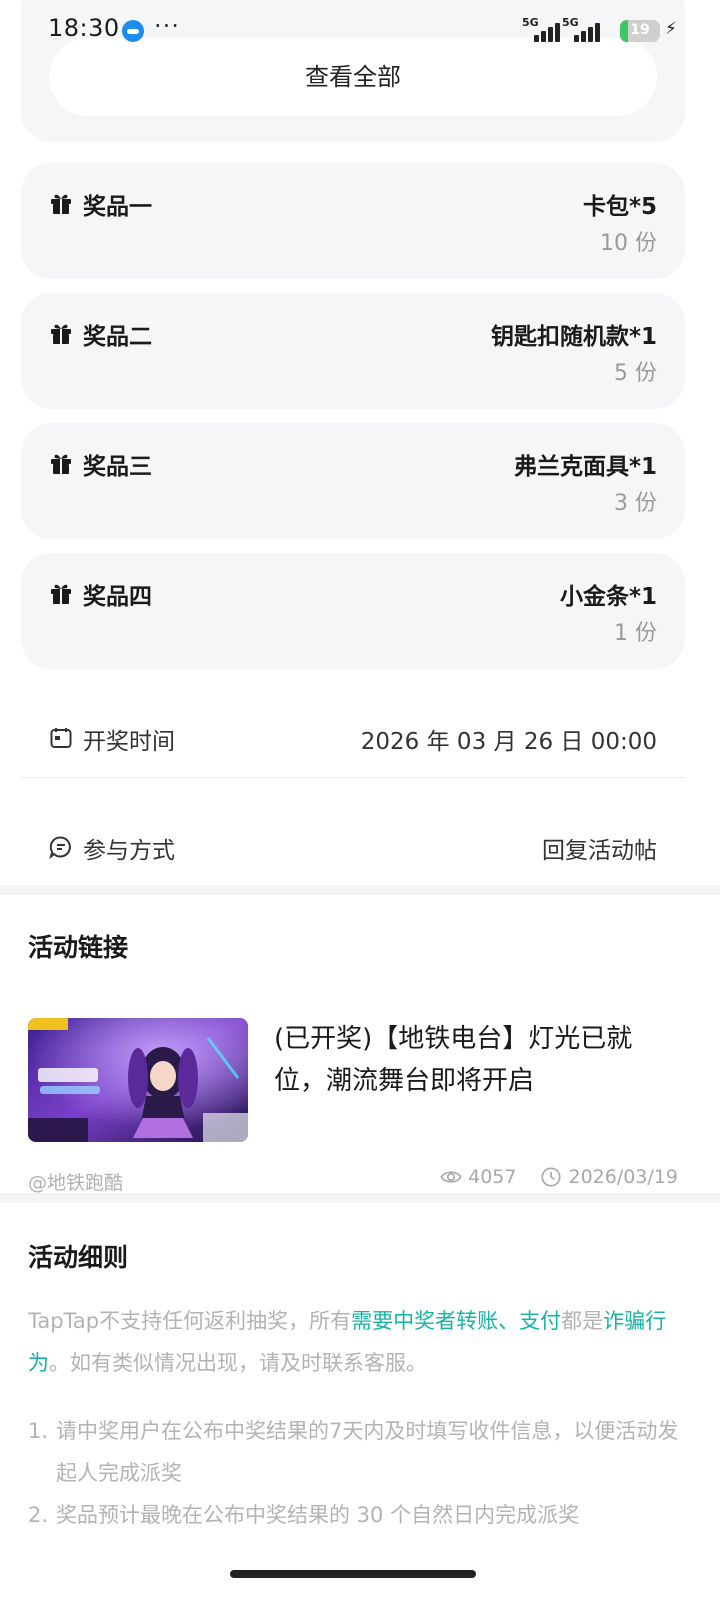  What do you see at coordinates (117, 597) in the screenshot?
I see `prize-name: 奖品四` at bounding box center [117, 597].